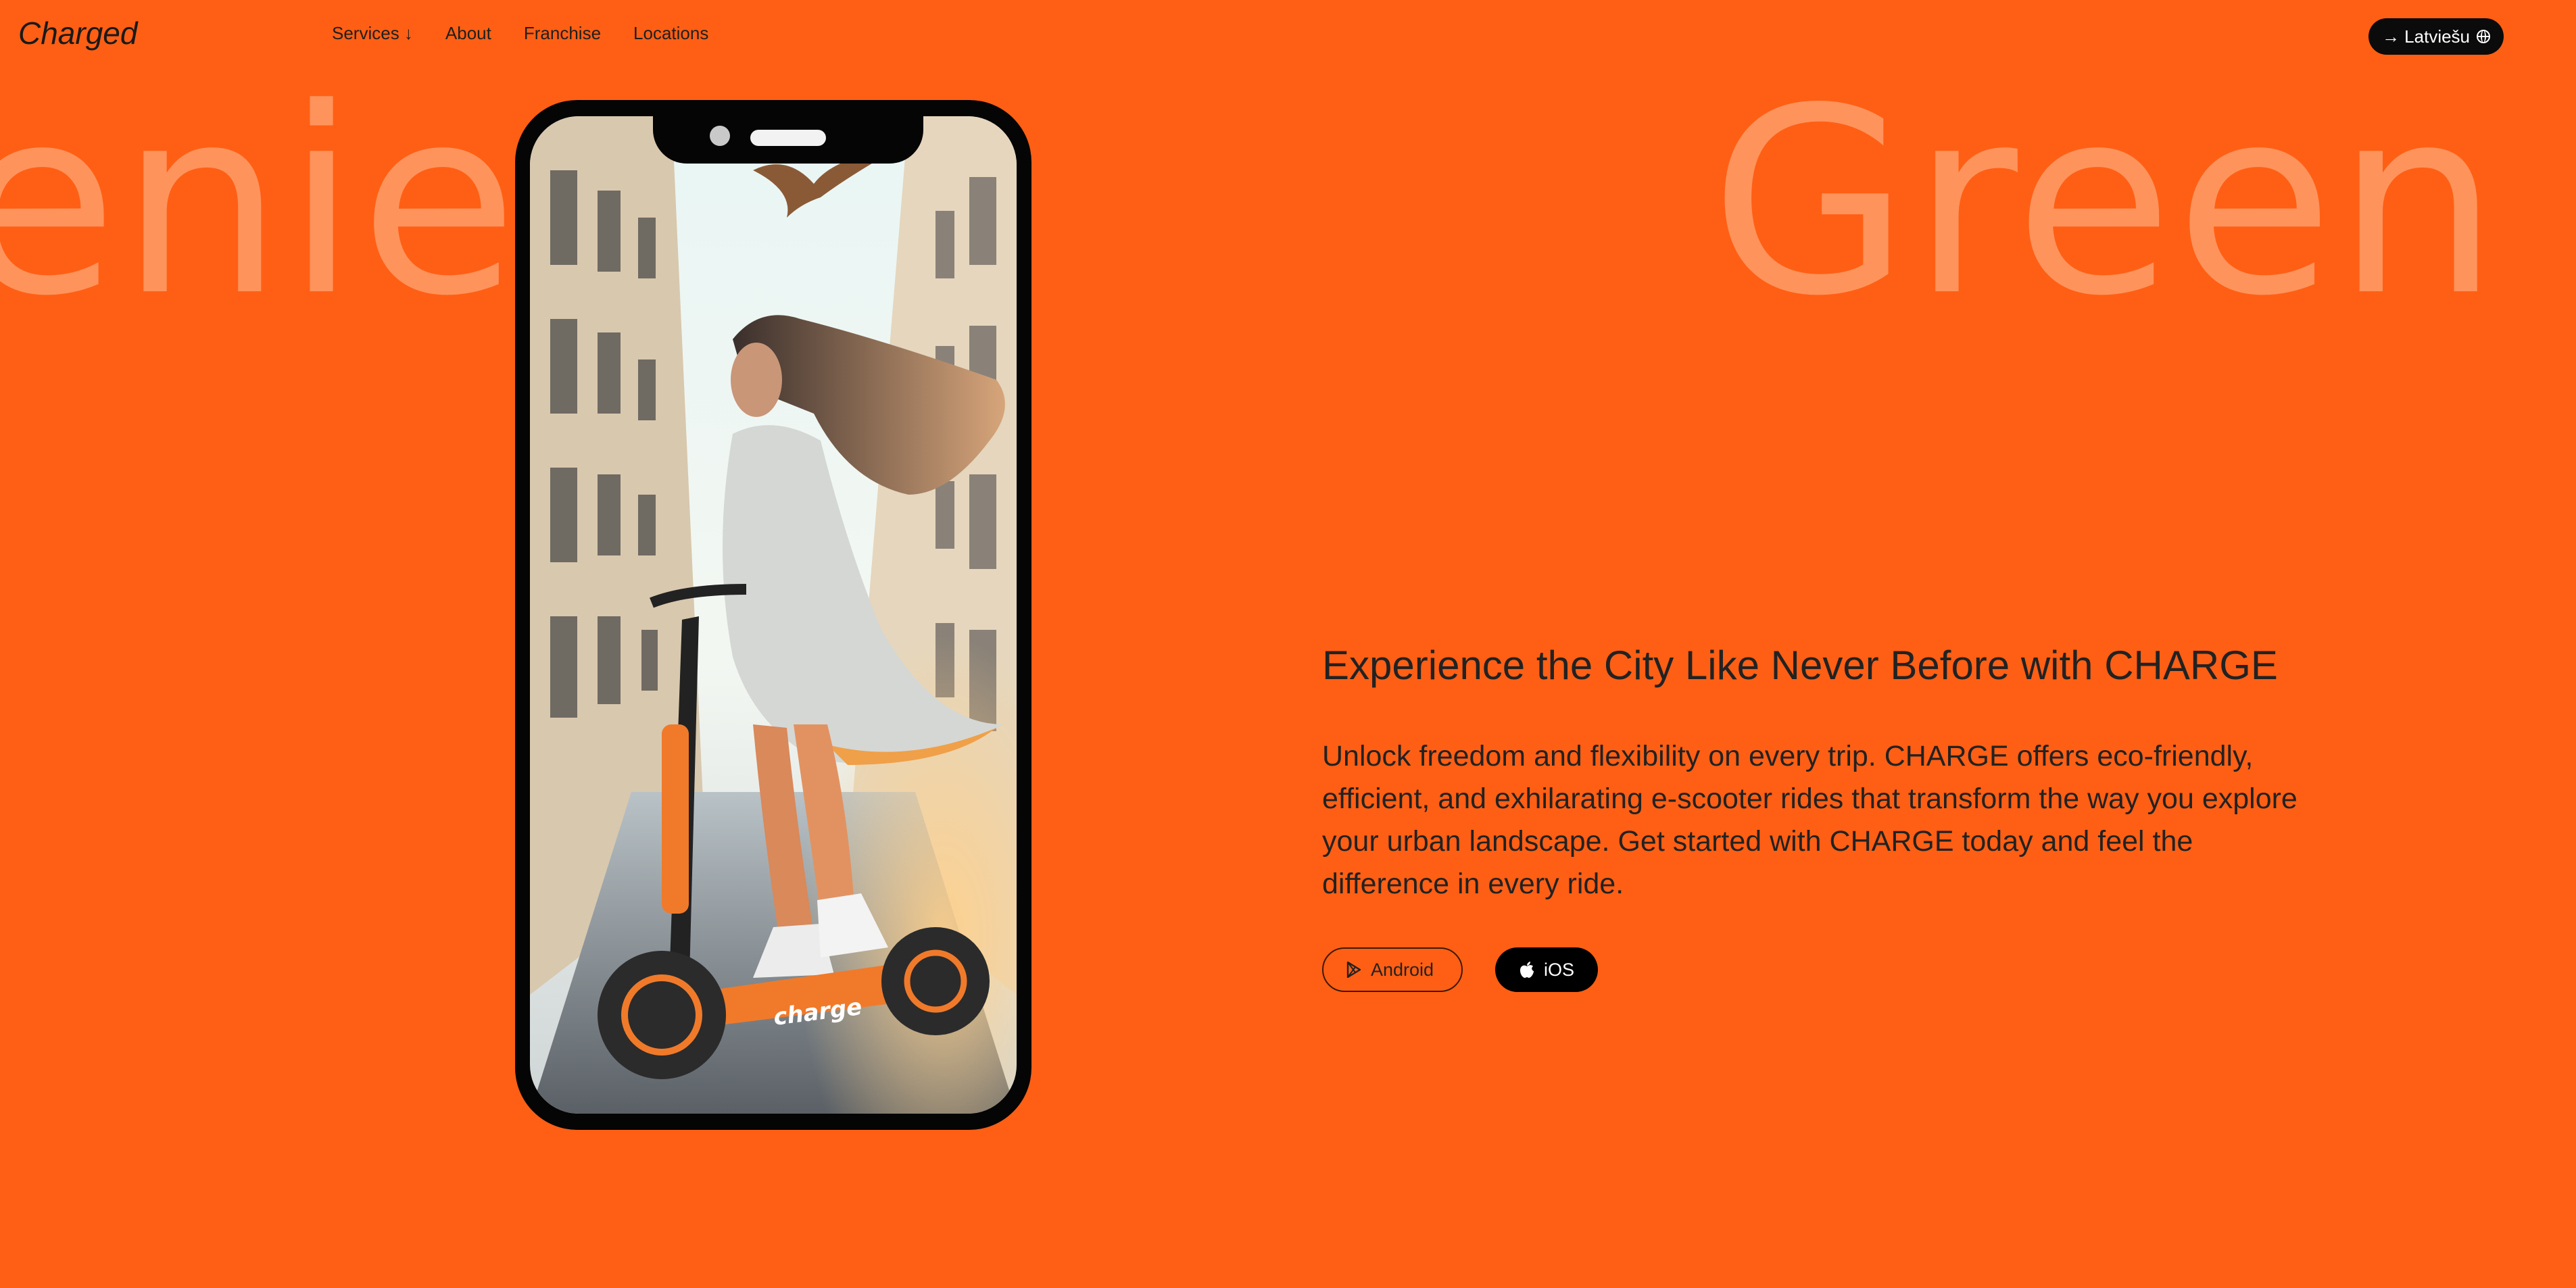  Describe the element at coordinates (720, 136) in the screenshot. I see `camera-dot` at that location.